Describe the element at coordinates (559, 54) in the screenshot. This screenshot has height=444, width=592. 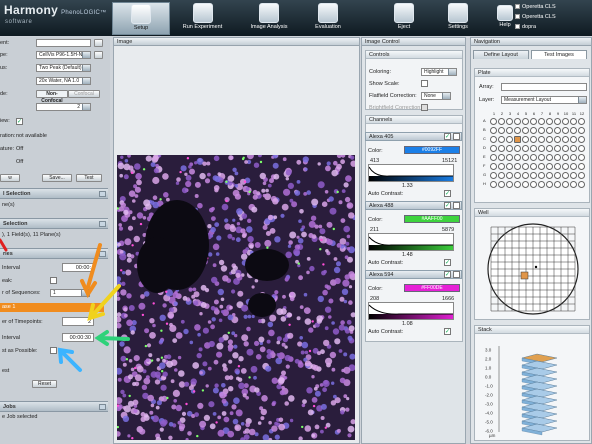
I see `tab-test-images: Test Images` at that location.